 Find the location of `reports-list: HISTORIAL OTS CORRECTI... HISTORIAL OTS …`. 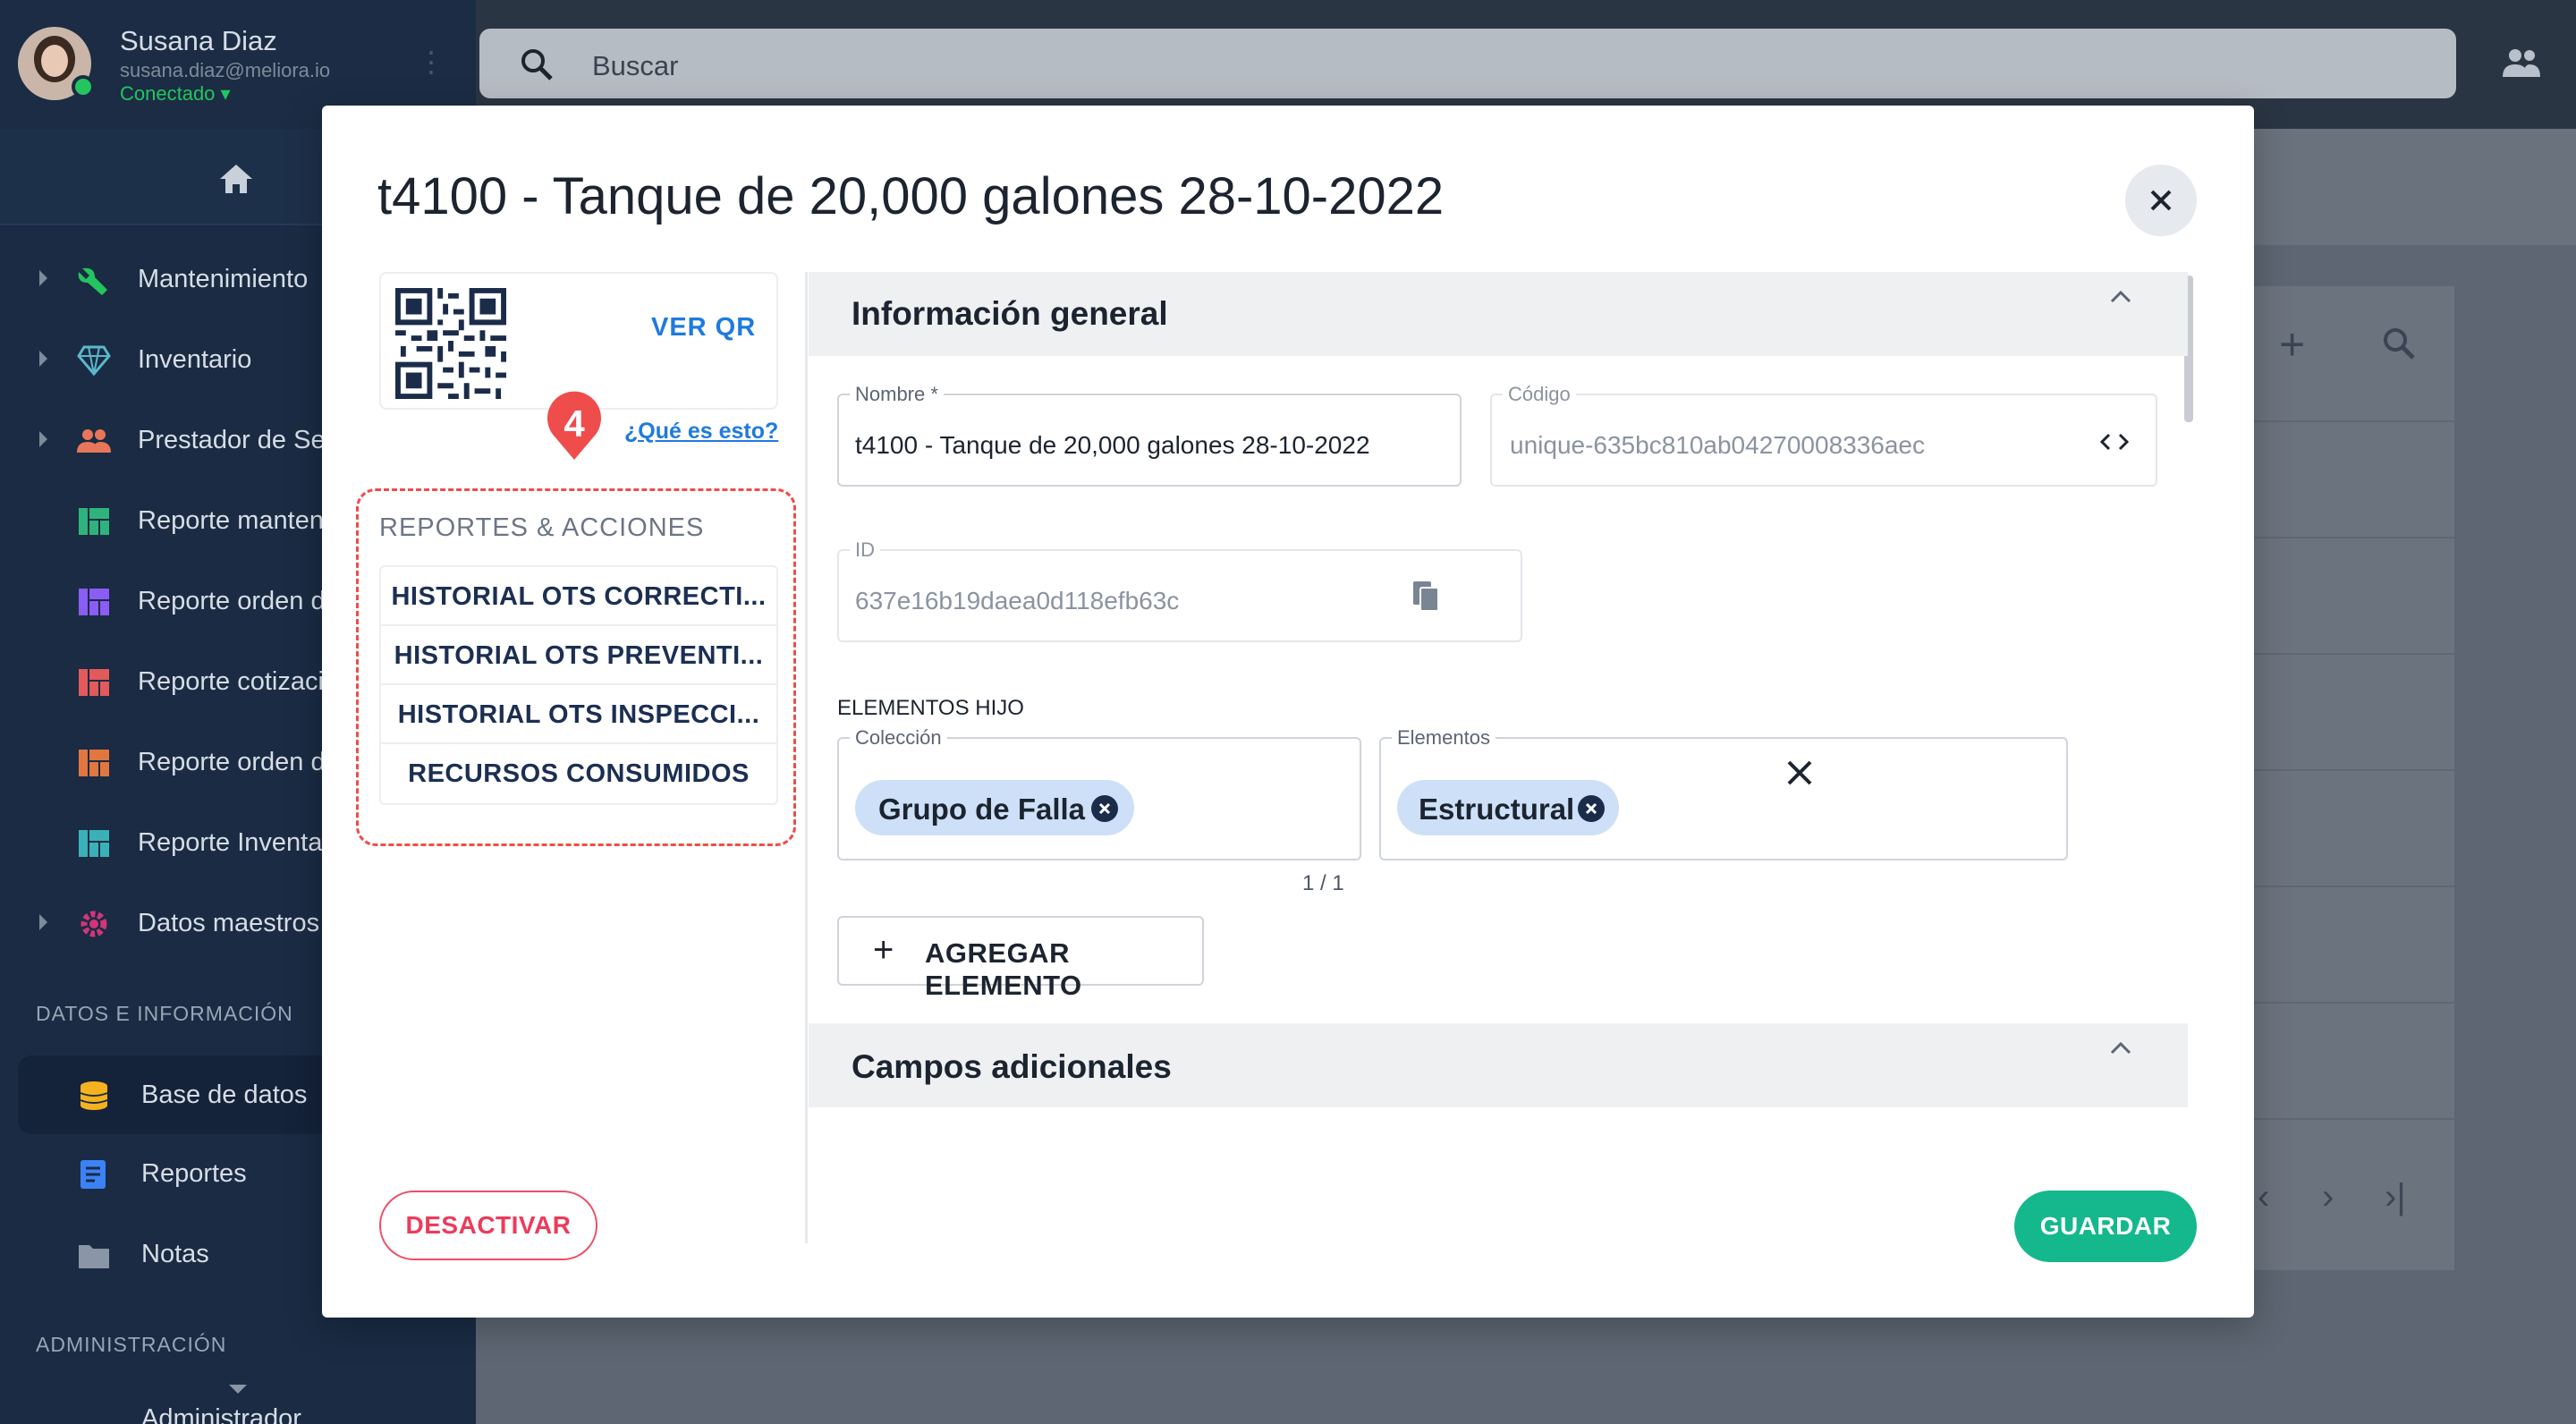

reports-list: HISTORIAL OTS CORRECTI... HISTORIAL OTS … is located at coordinates (578, 685).